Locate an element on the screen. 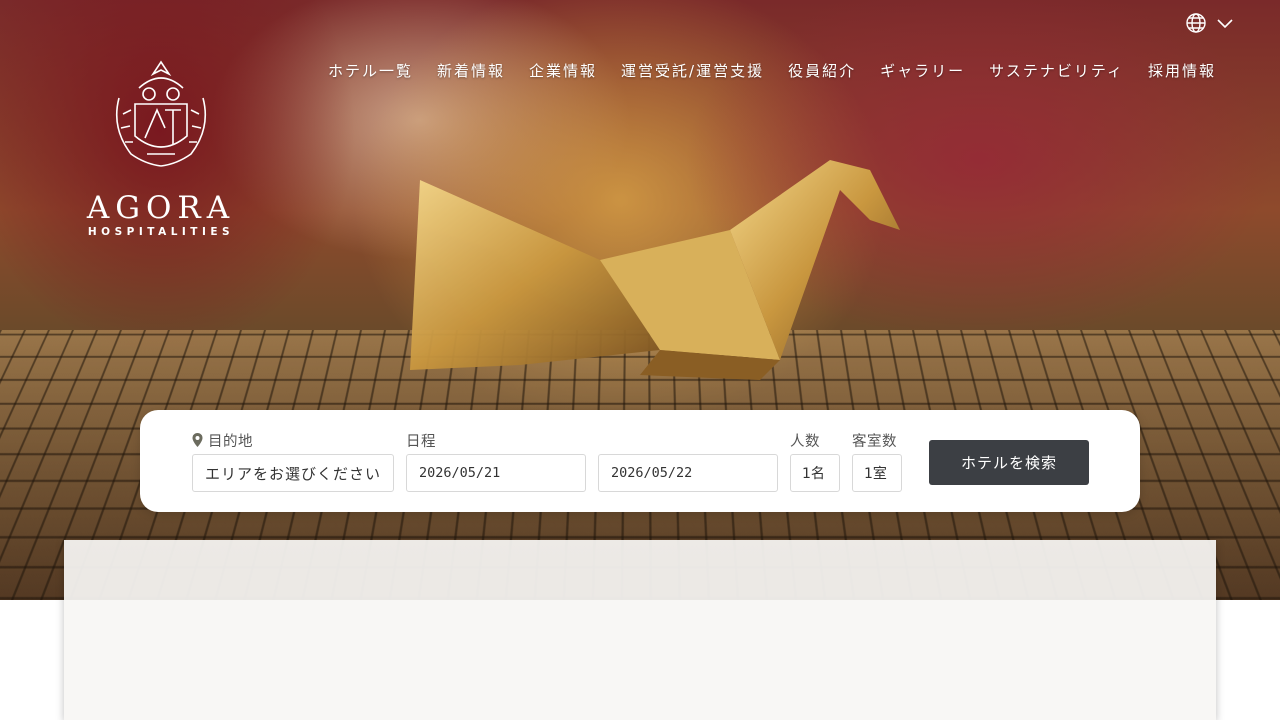 This screenshot has width=1280, height=720. checkout-date-input: 2026/05/22 is located at coordinates (688, 473).